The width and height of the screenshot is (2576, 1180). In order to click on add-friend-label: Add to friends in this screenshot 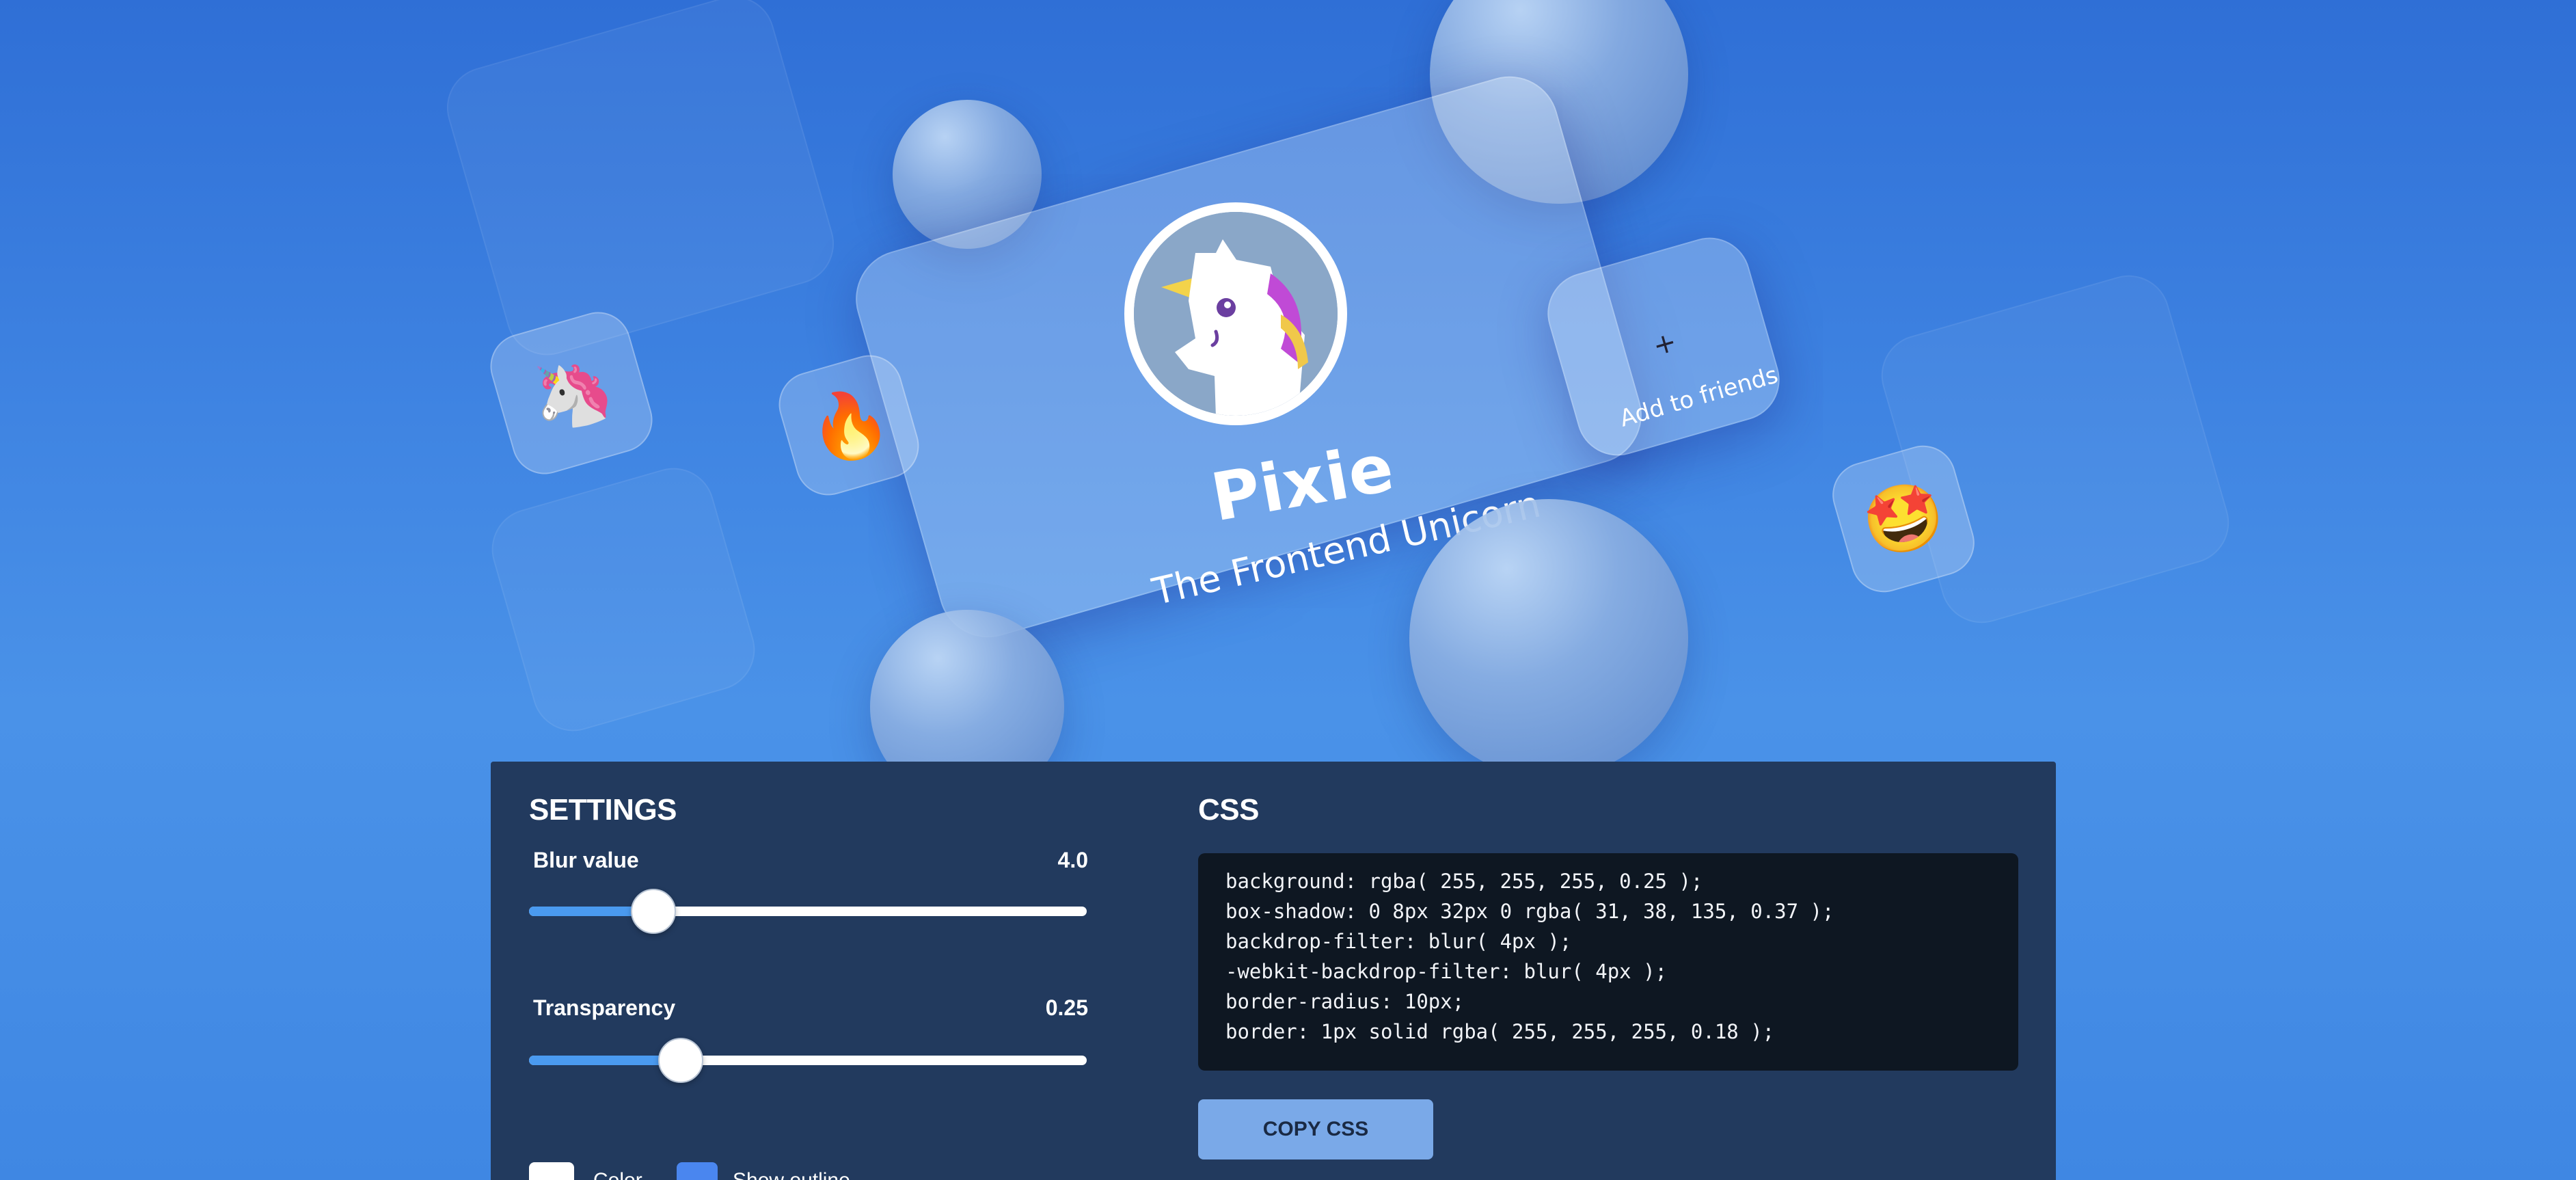, I will do `click(1699, 397)`.